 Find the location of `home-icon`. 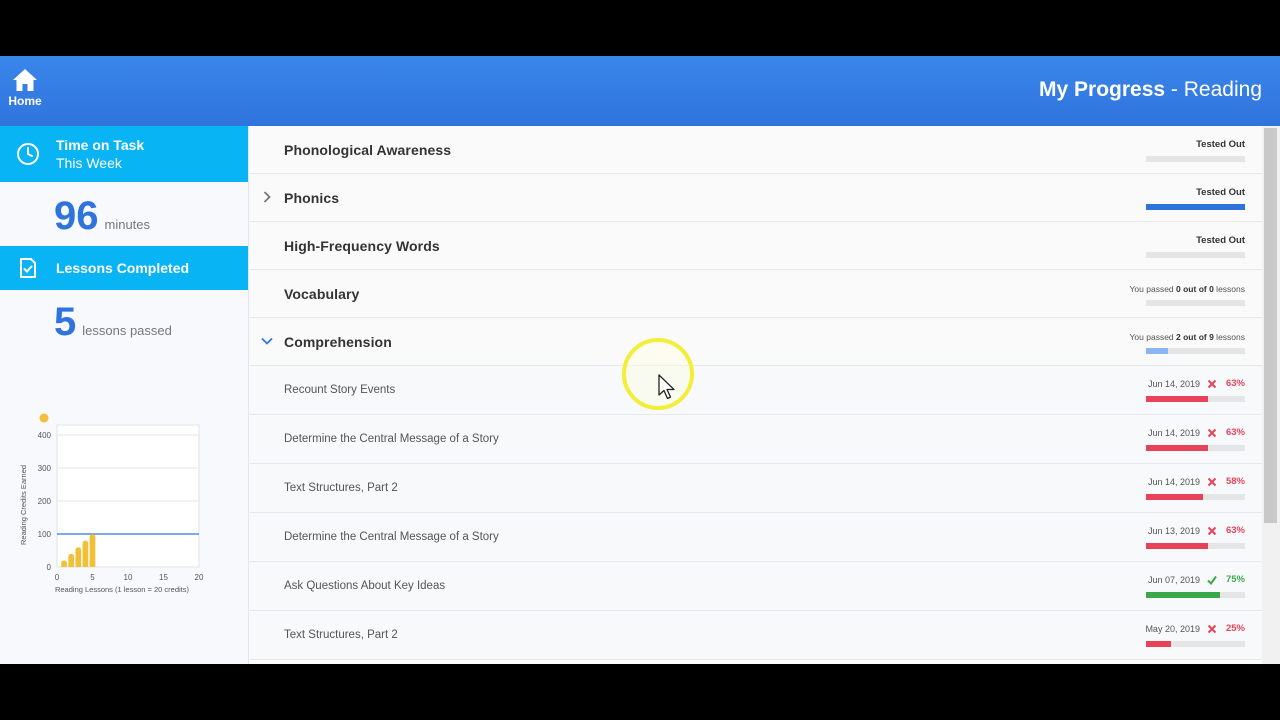

home-icon is located at coordinates (25, 80).